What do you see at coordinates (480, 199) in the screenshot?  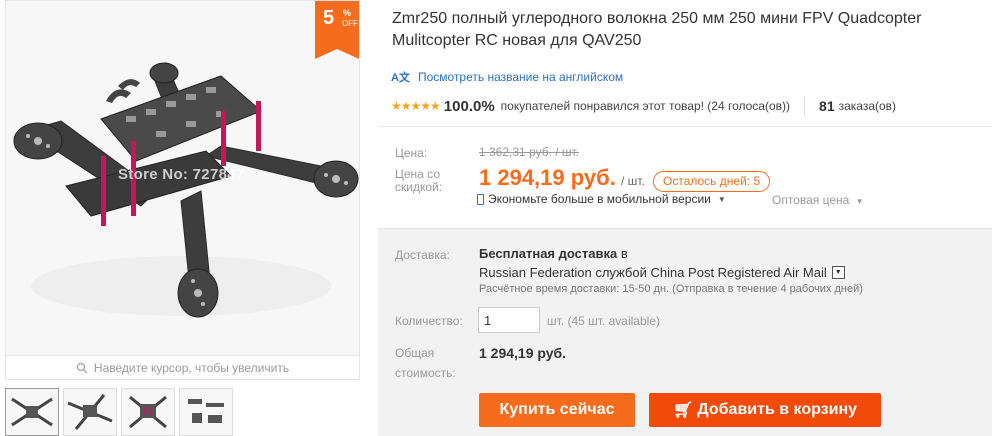 I see `phone-icon` at bounding box center [480, 199].